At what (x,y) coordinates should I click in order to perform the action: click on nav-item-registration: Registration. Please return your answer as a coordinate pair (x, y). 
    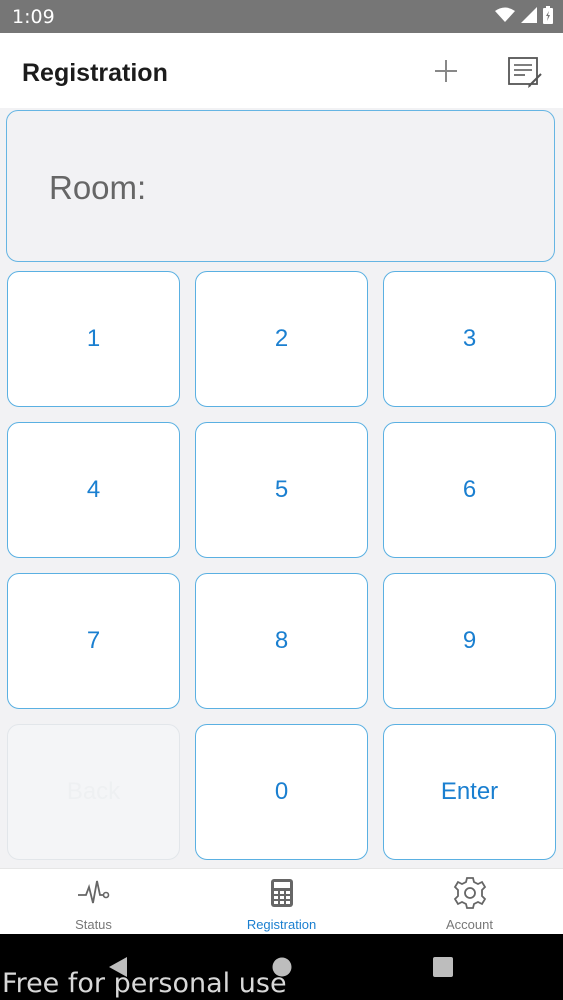
    Looking at the image, I should click on (281, 902).